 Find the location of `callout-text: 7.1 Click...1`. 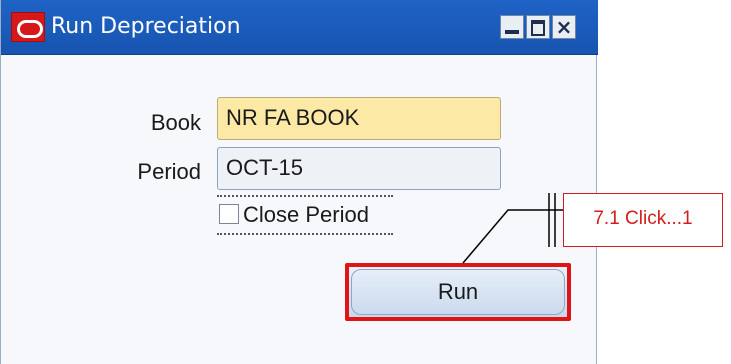

callout-text: 7.1 Click...1 is located at coordinates (643, 218).